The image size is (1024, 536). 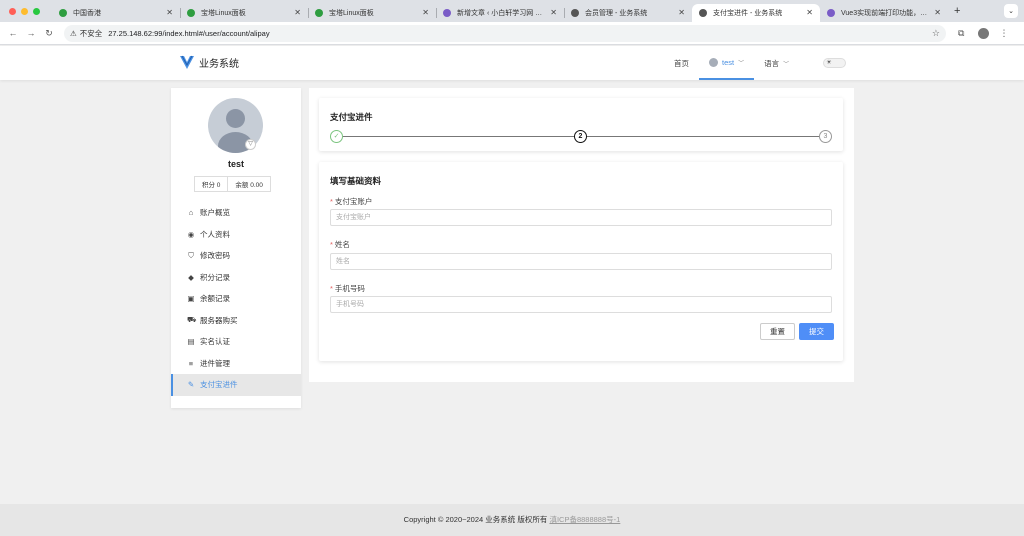 I want to click on maximize-window-button, so click(x=36, y=11).